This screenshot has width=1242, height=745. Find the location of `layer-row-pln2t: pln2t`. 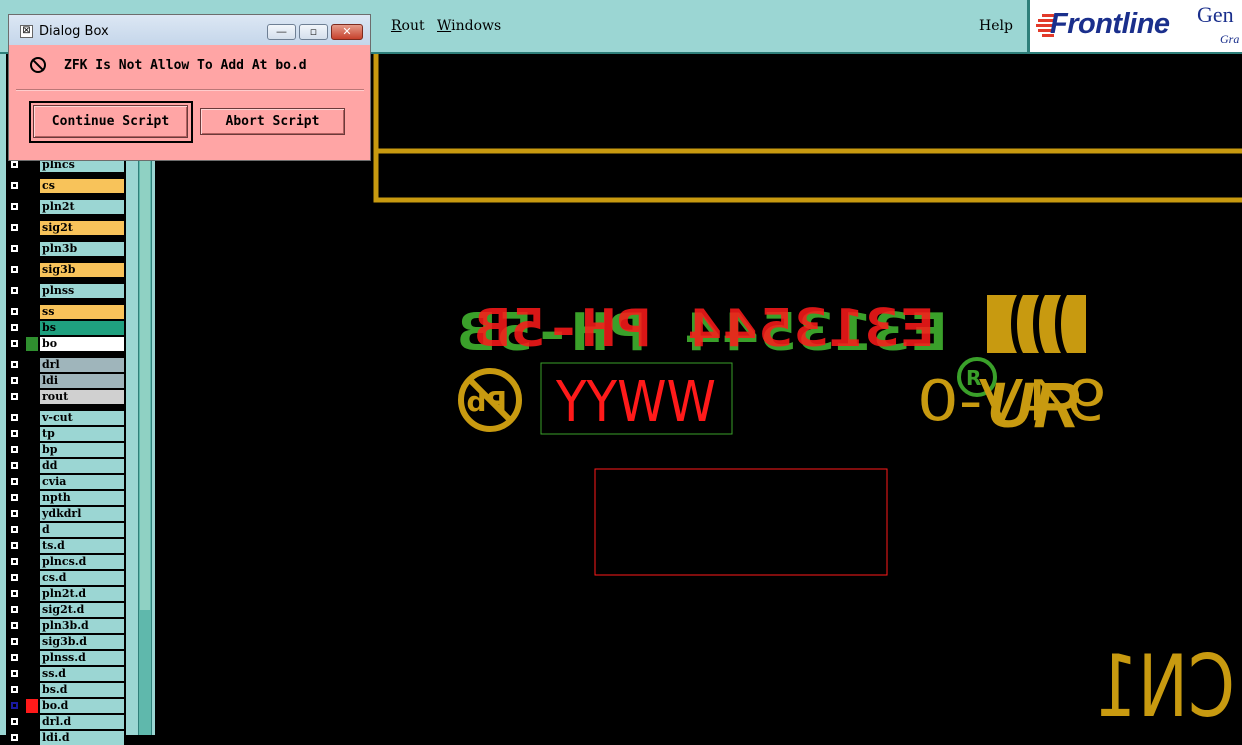

layer-row-pln2t: pln2t is located at coordinates (66, 207).